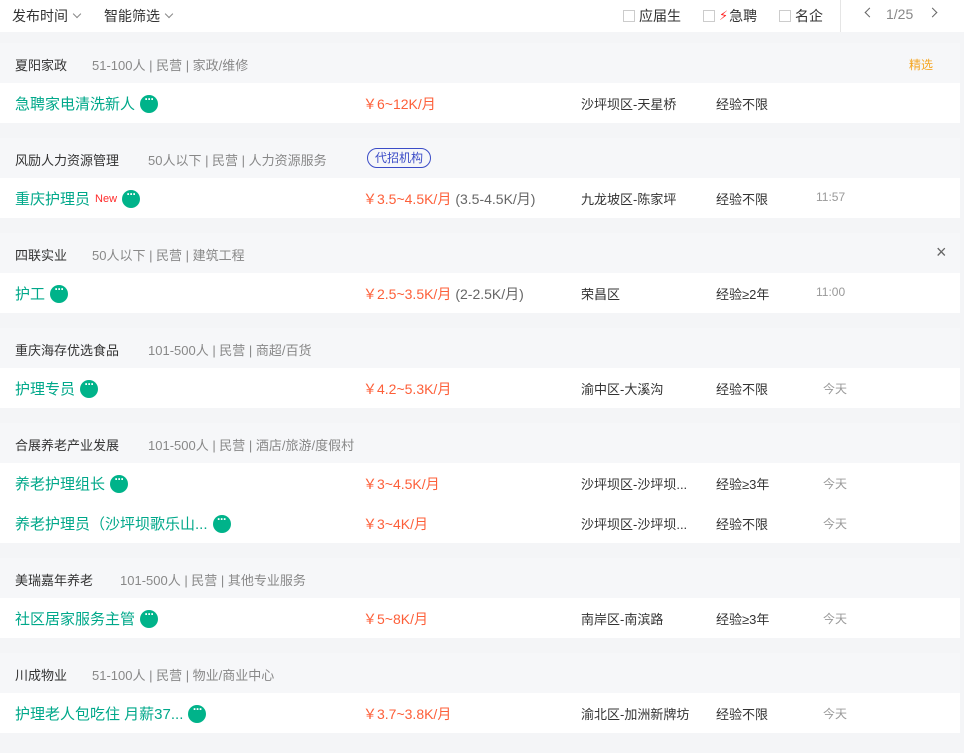 Image resolution: width=964 pixels, height=753 pixels. What do you see at coordinates (41, 64) in the screenshot?
I see `company-name: 夏阳家政` at bounding box center [41, 64].